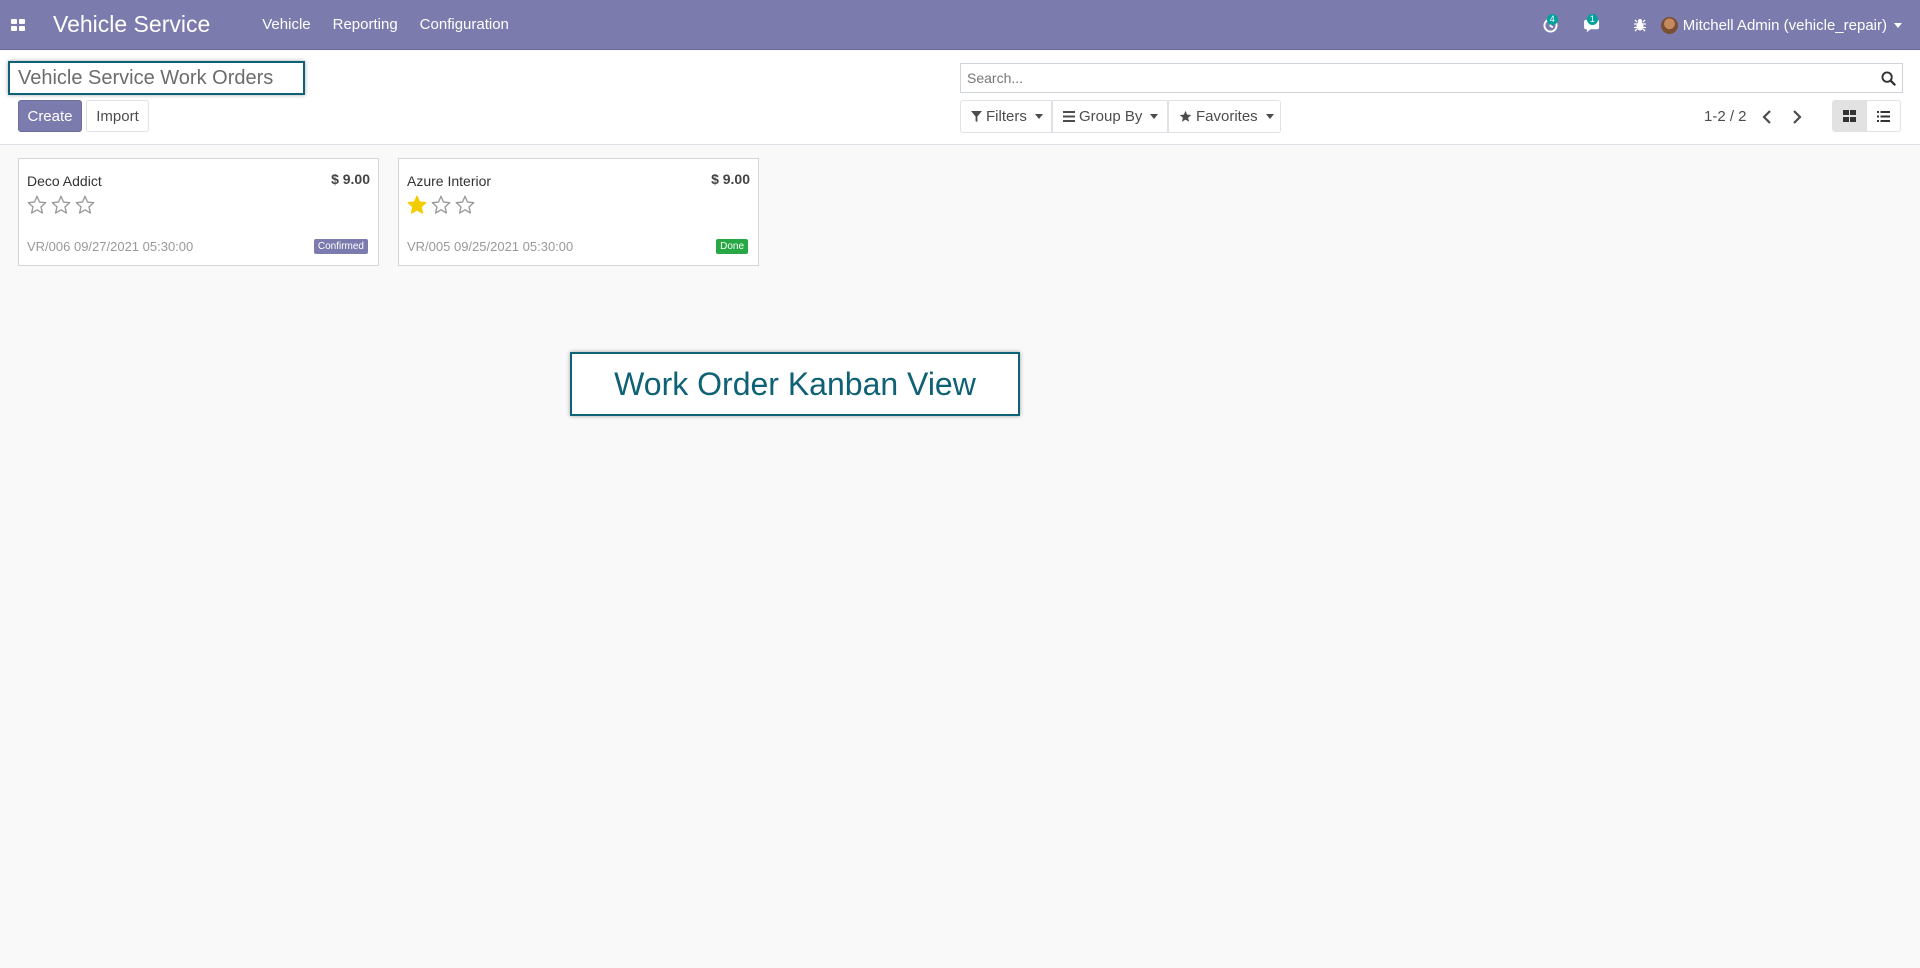 This screenshot has height=968, width=1920. I want to click on search-input, so click(1417, 78).